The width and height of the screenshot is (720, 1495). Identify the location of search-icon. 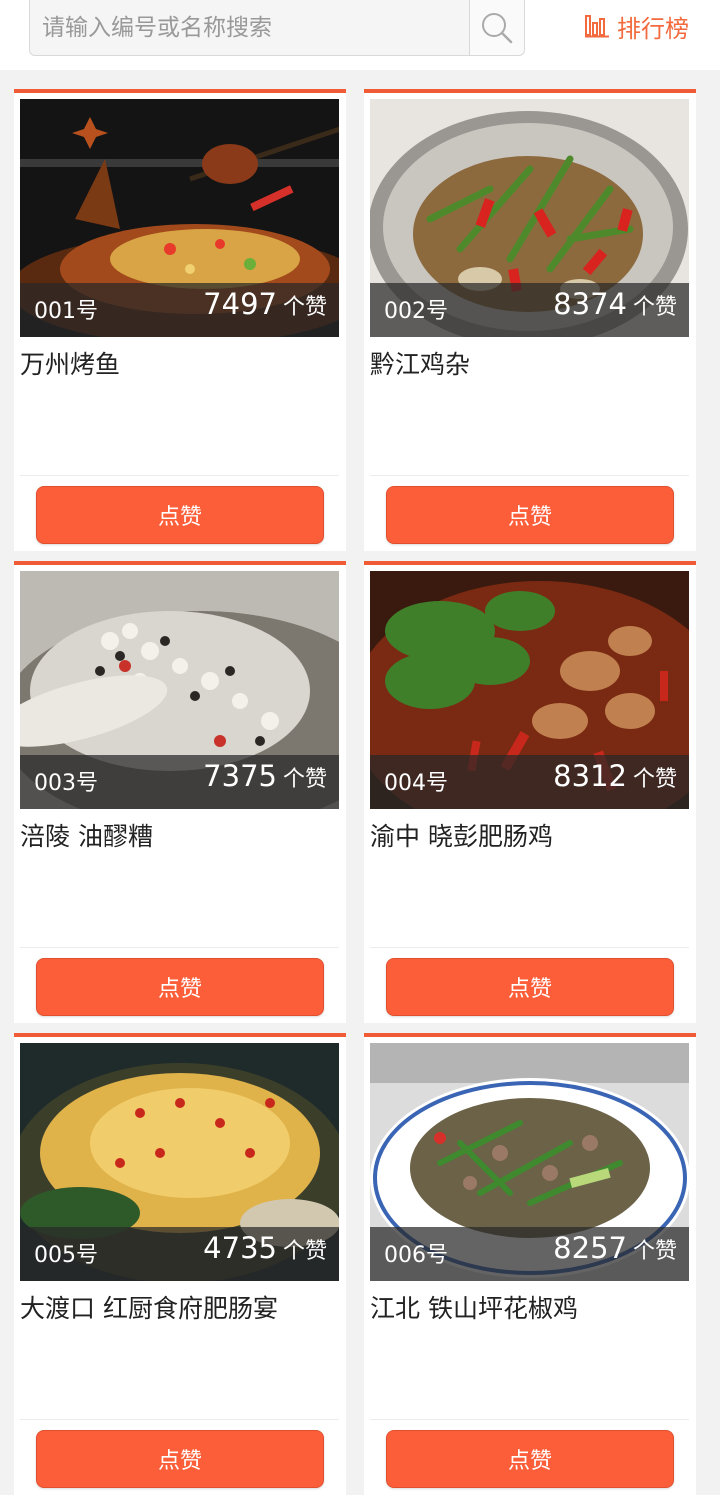
(497, 27).